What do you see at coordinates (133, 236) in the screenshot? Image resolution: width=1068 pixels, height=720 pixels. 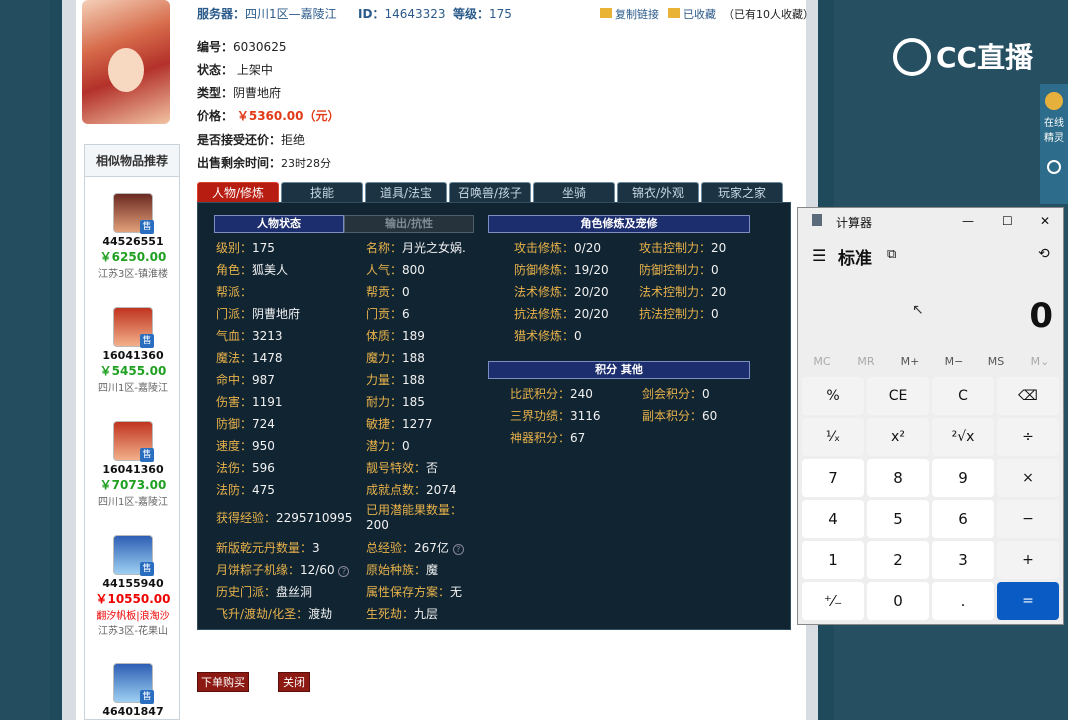 I see `similar-item: 售 44526551 ￥6250.00 江苏3区-镇淮楼` at bounding box center [133, 236].